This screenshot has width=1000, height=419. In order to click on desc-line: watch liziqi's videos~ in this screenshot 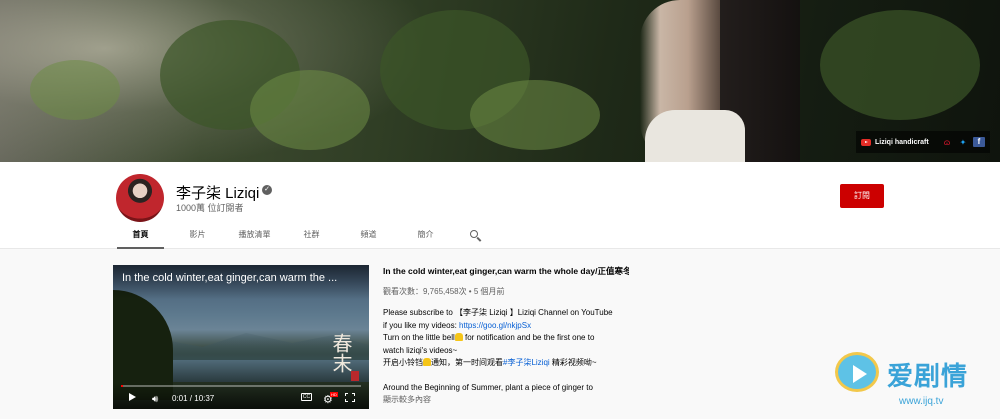, I will do `click(420, 350)`.